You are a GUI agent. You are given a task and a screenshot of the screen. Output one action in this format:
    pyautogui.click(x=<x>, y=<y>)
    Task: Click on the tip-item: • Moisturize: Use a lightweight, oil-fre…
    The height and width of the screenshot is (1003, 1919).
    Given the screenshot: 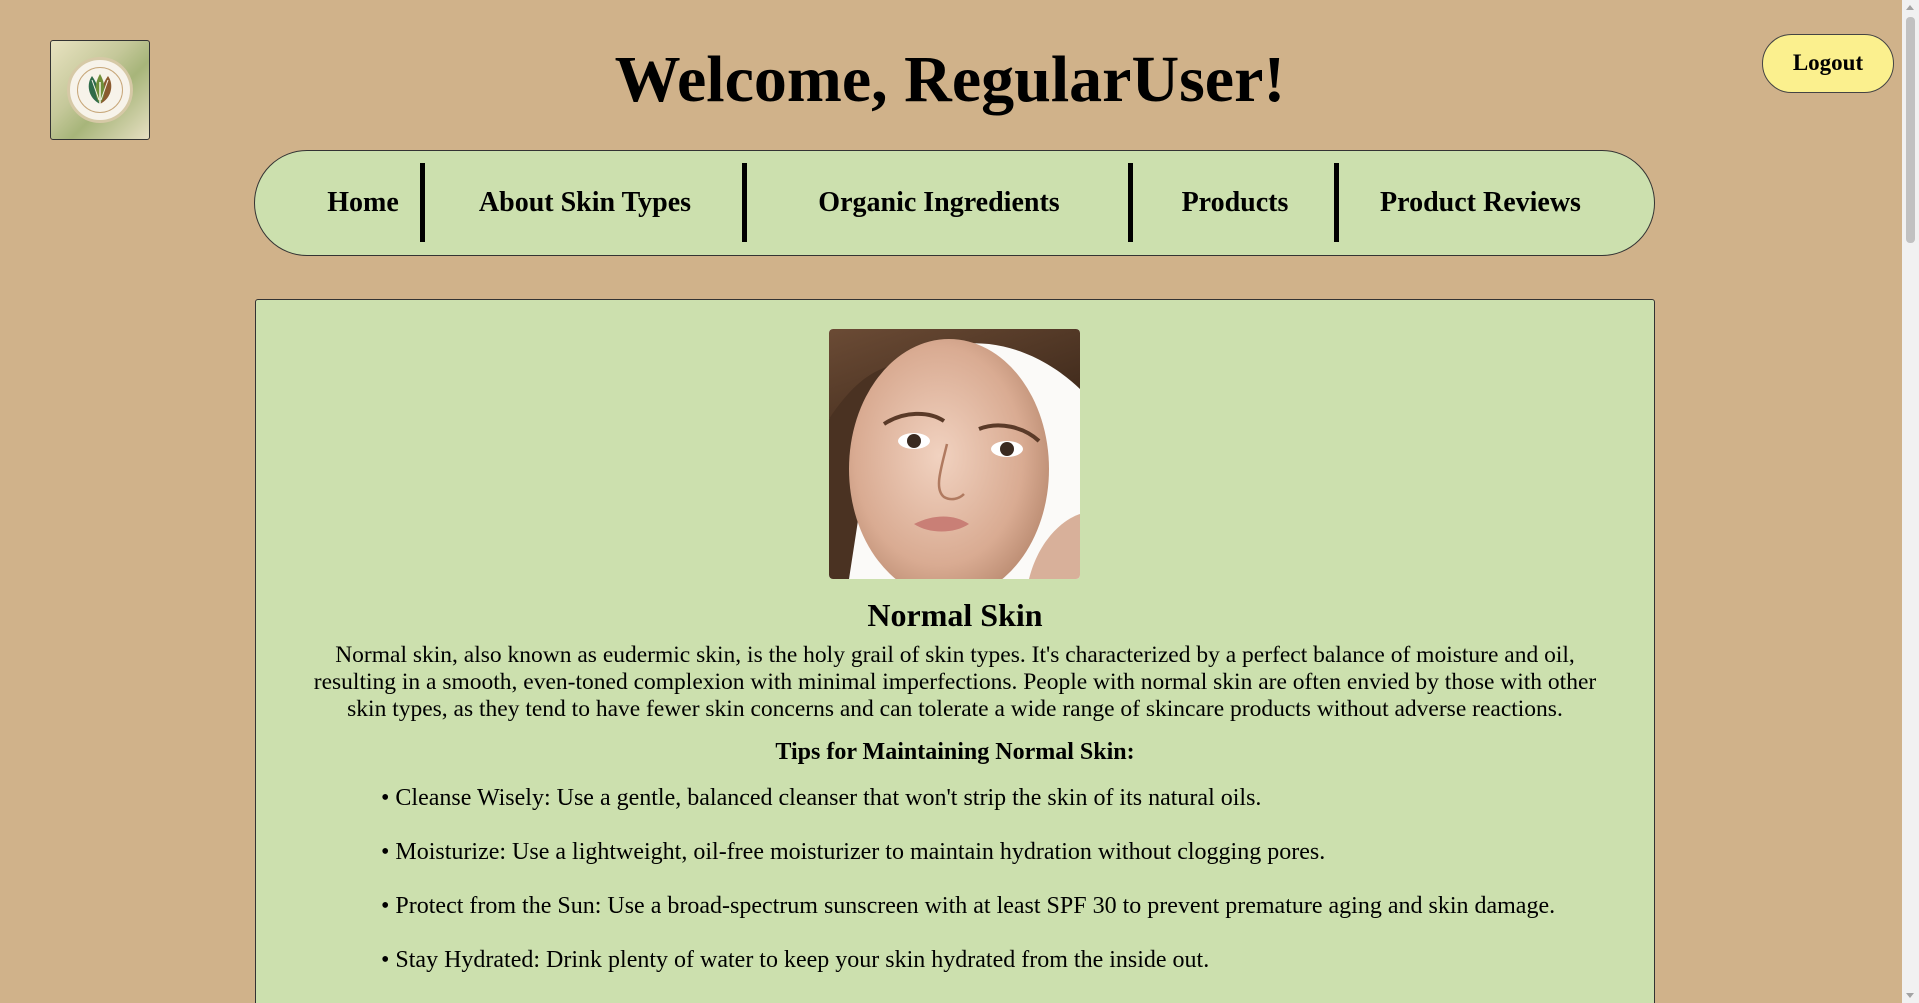 What is the action you would take?
    pyautogui.click(x=853, y=852)
    